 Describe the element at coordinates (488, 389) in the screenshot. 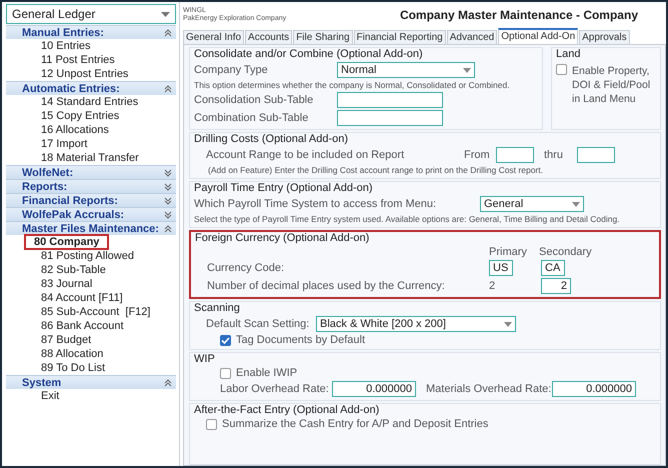

I see `field-label: Materials Overhead Rate:` at that location.